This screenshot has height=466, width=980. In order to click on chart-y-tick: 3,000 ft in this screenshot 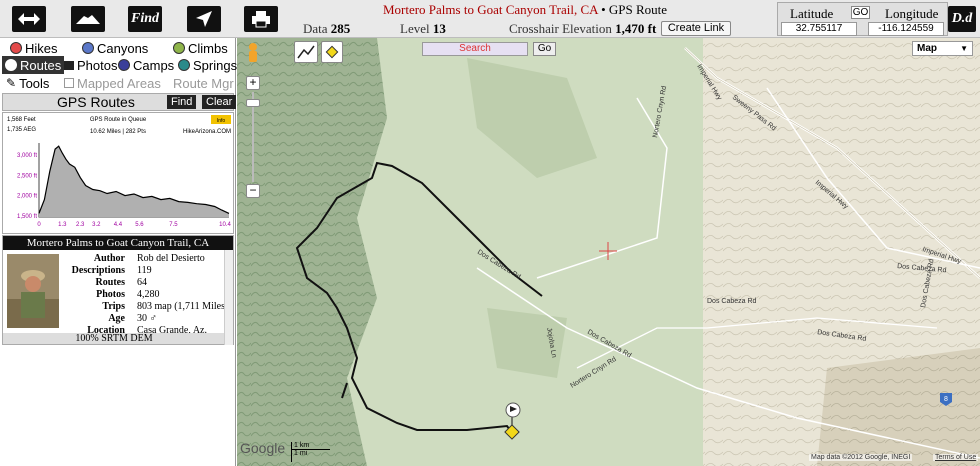, I will do `click(27, 156)`.